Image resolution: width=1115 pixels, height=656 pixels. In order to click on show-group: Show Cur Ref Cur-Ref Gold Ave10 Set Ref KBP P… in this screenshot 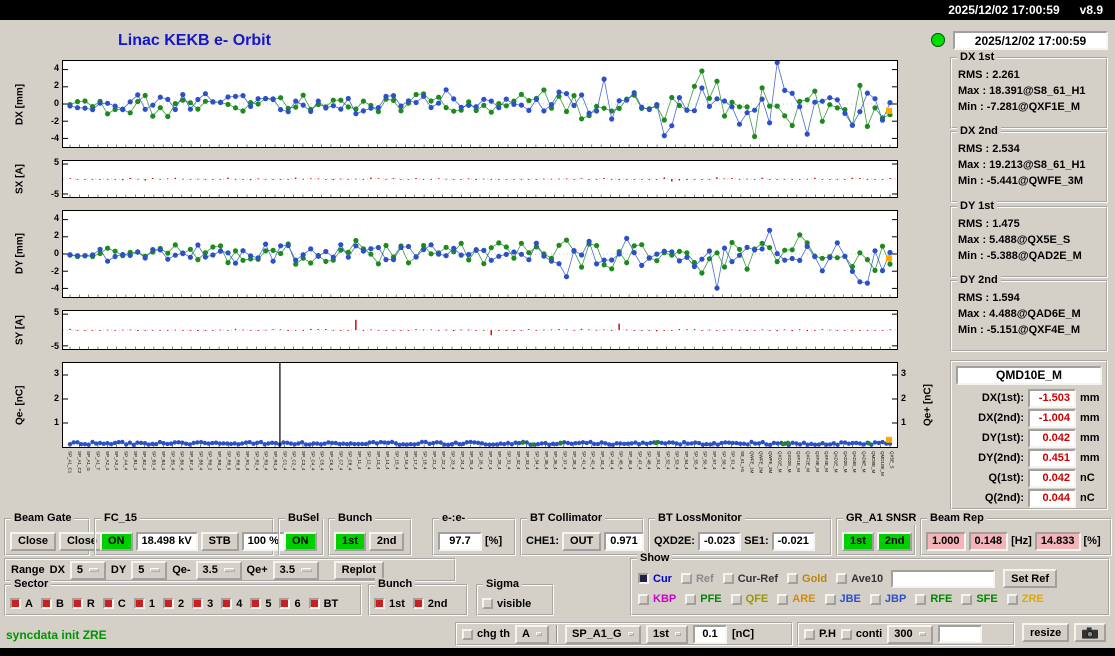, I will do `click(870, 584)`.